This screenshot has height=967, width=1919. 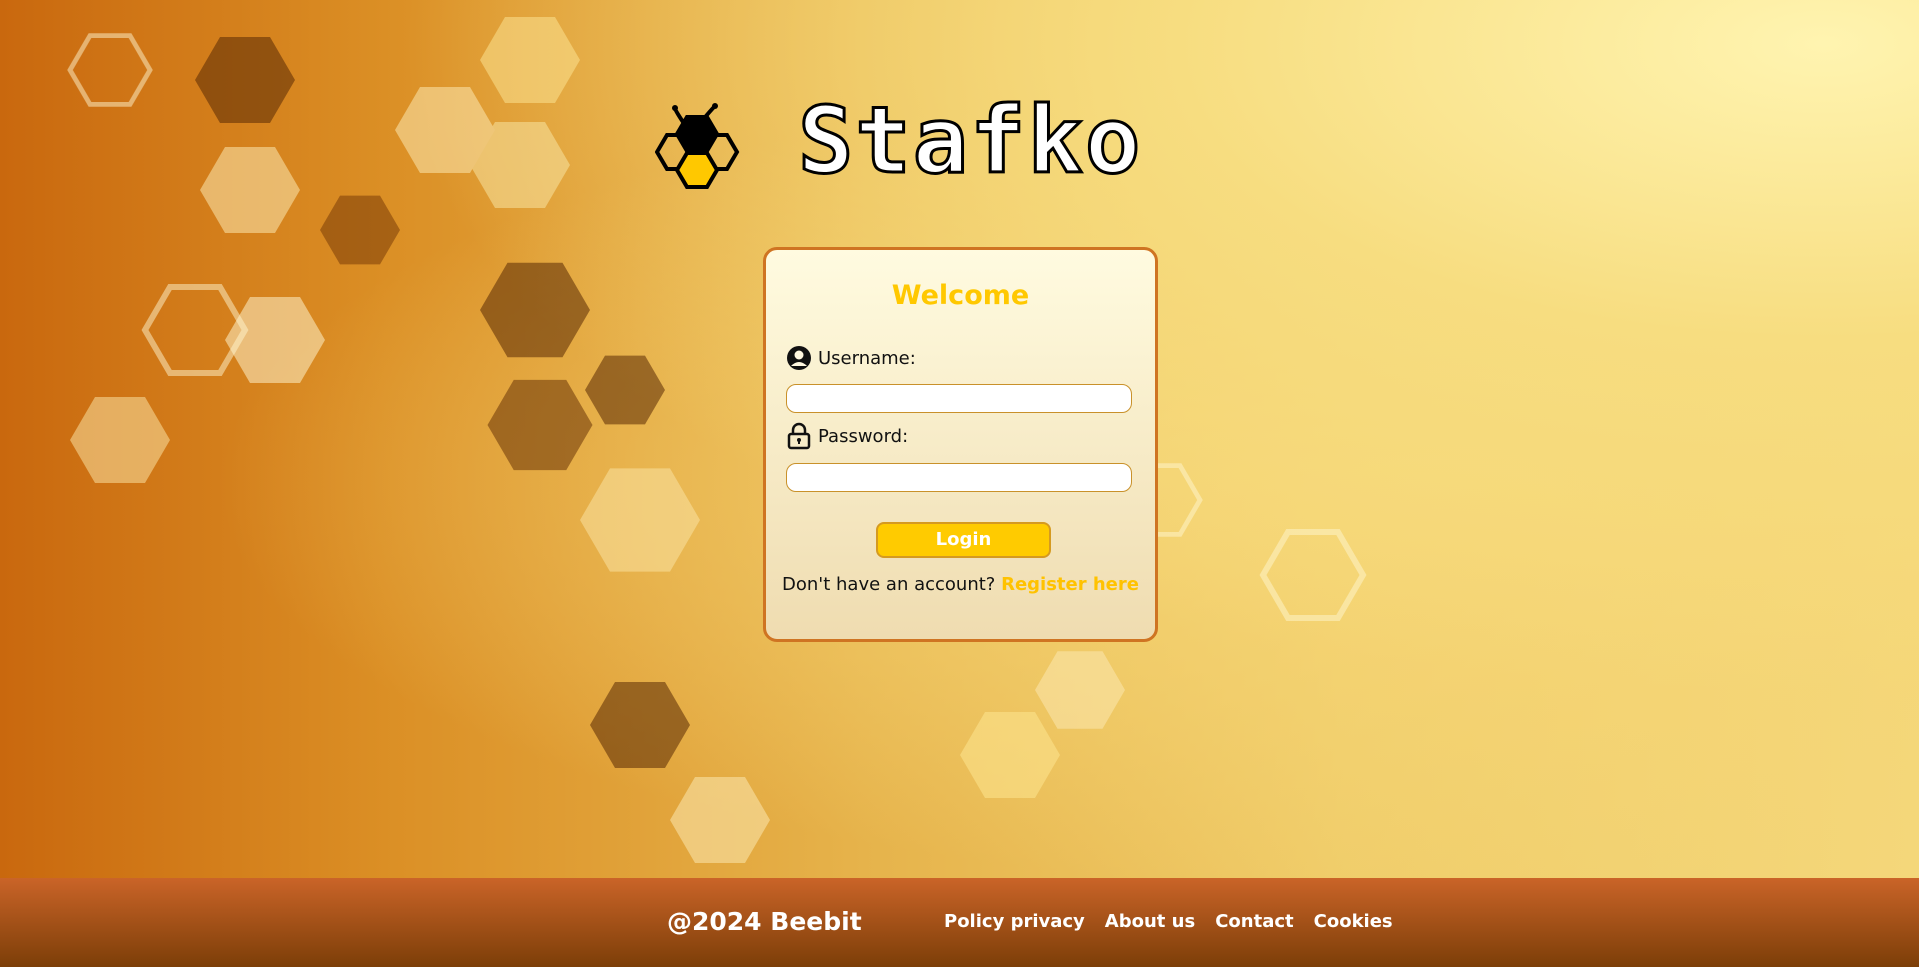 I want to click on footer-links: Policy privacy About us Contact Cookies, so click(x=1168, y=921).